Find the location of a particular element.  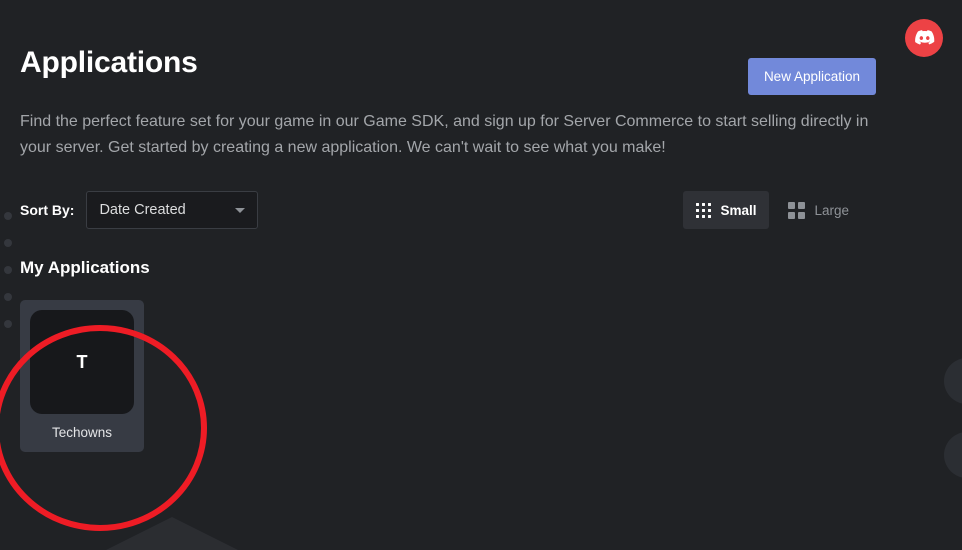

new-application-button: New Application is located at coordinates (811, 76).